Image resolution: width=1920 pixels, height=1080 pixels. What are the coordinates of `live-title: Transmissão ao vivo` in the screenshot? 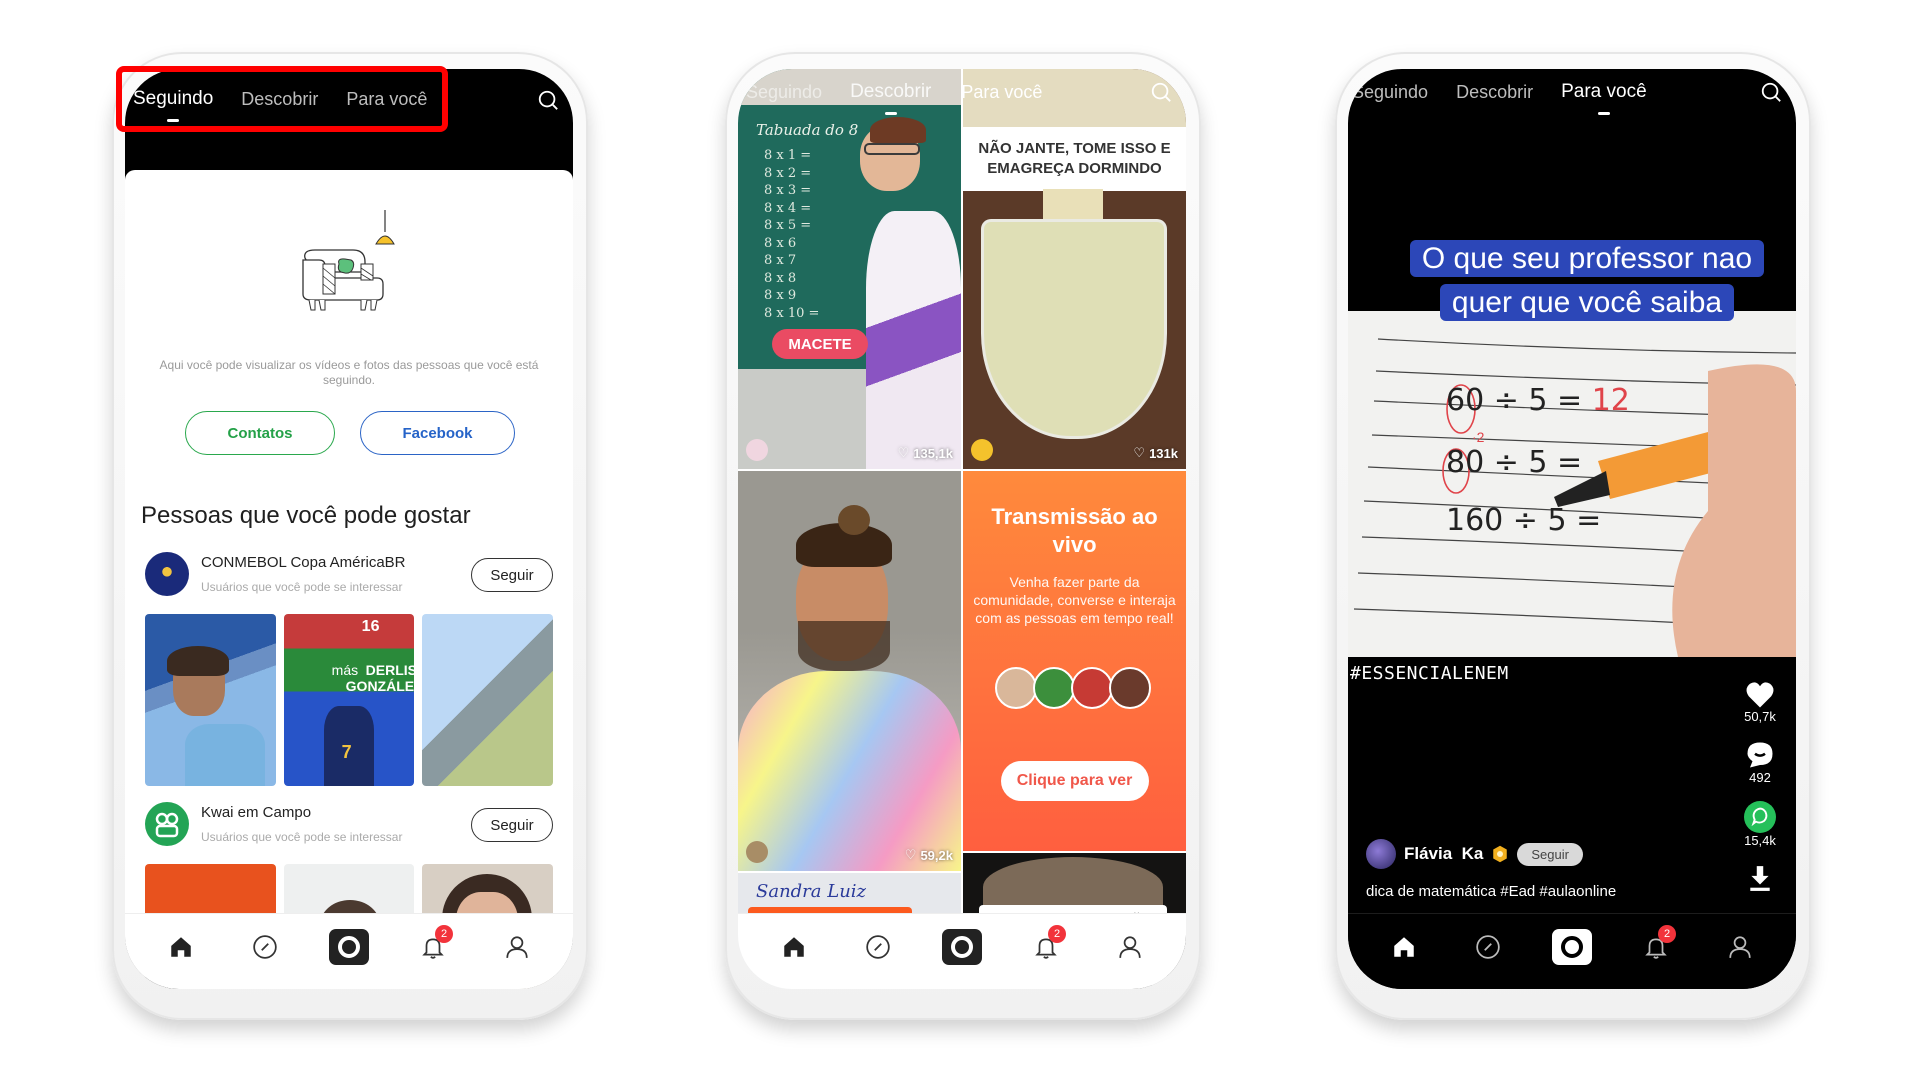 It's located at (1074, 530).